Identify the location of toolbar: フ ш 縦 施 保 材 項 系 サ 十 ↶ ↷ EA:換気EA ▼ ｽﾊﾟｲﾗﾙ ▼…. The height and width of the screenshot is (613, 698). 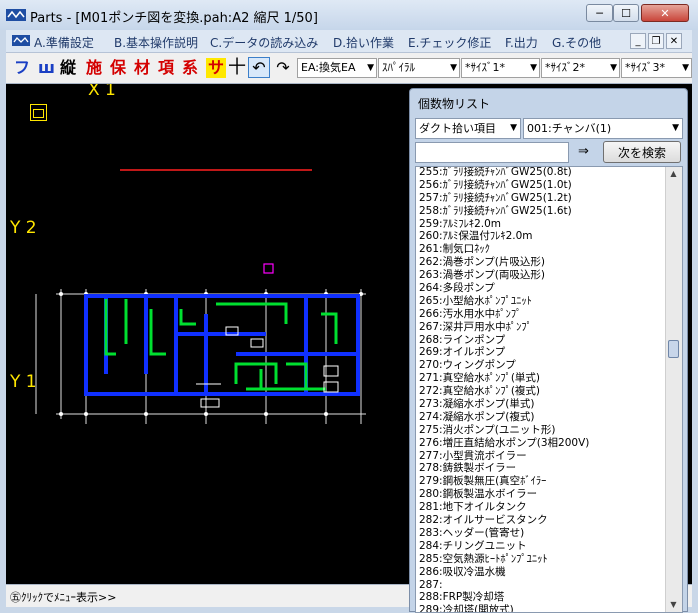
(349, 68).